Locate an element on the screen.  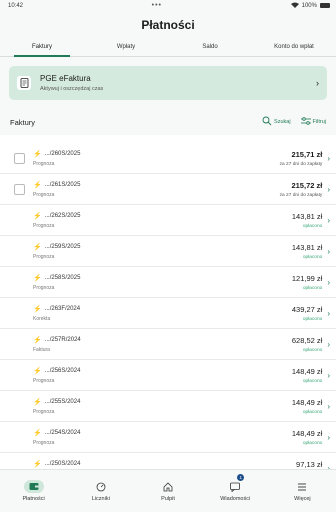
nav-liczniki: Liczniki is located at coordinates (100, 491).